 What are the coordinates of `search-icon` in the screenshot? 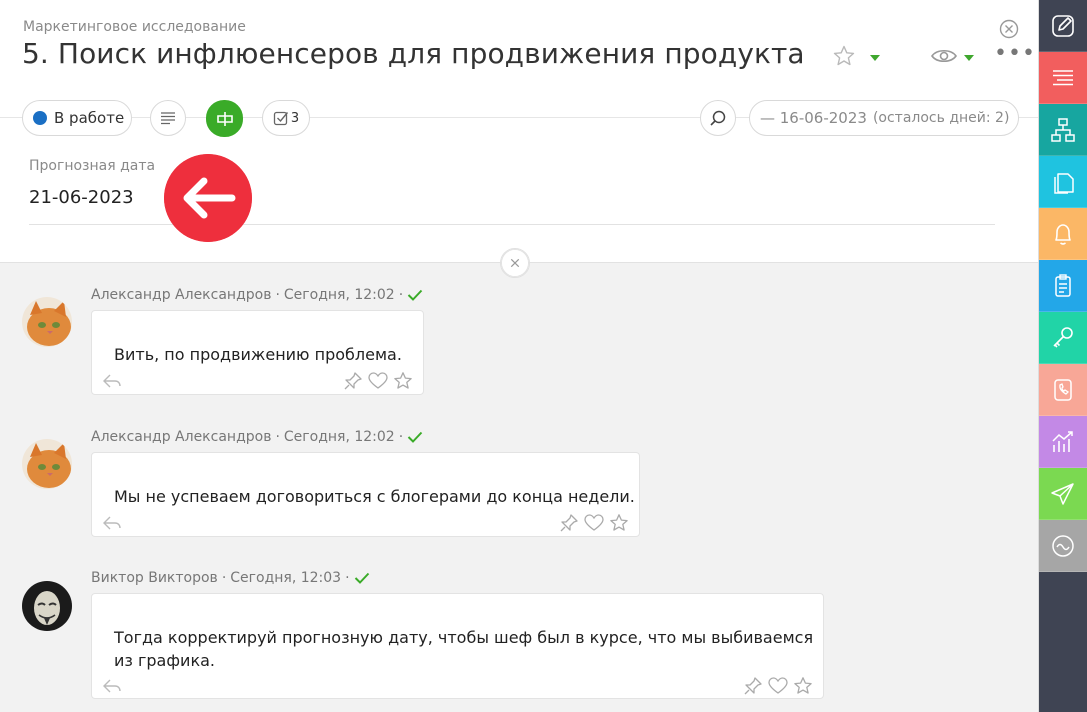 It's located at (718, 118).